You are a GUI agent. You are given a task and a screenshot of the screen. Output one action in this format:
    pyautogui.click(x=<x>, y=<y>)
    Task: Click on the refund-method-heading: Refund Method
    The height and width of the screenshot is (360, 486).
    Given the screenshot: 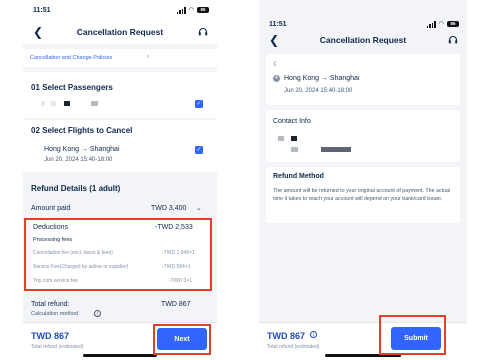 What is the action you would take?
    pyautogui.click(x=298, y=176)
    